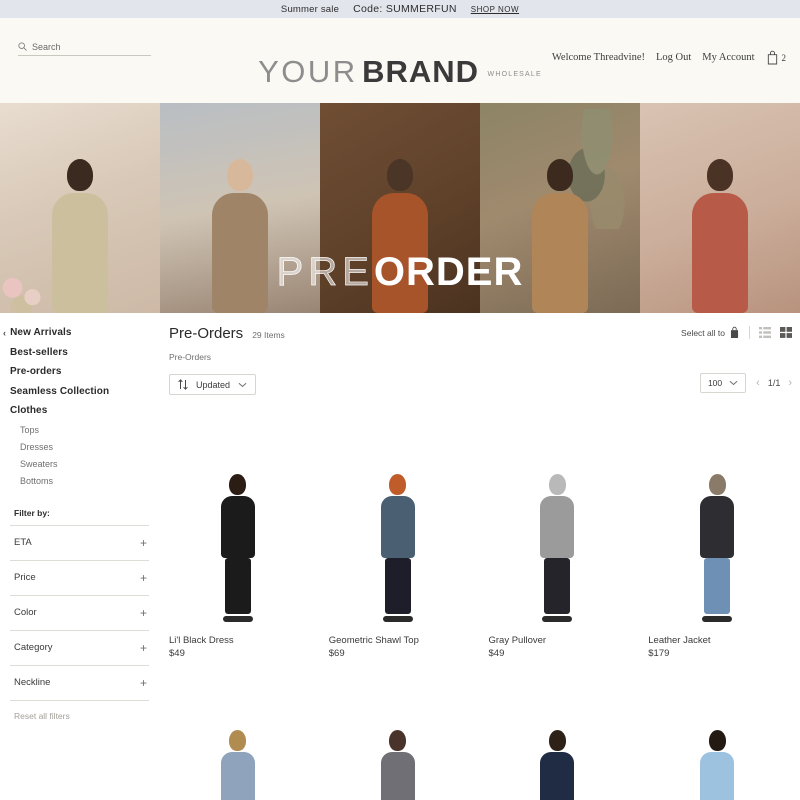 This screenshot has width=800, height=800. I want to click on product-card: Li'l Black Dress $49, so click(238, 536).